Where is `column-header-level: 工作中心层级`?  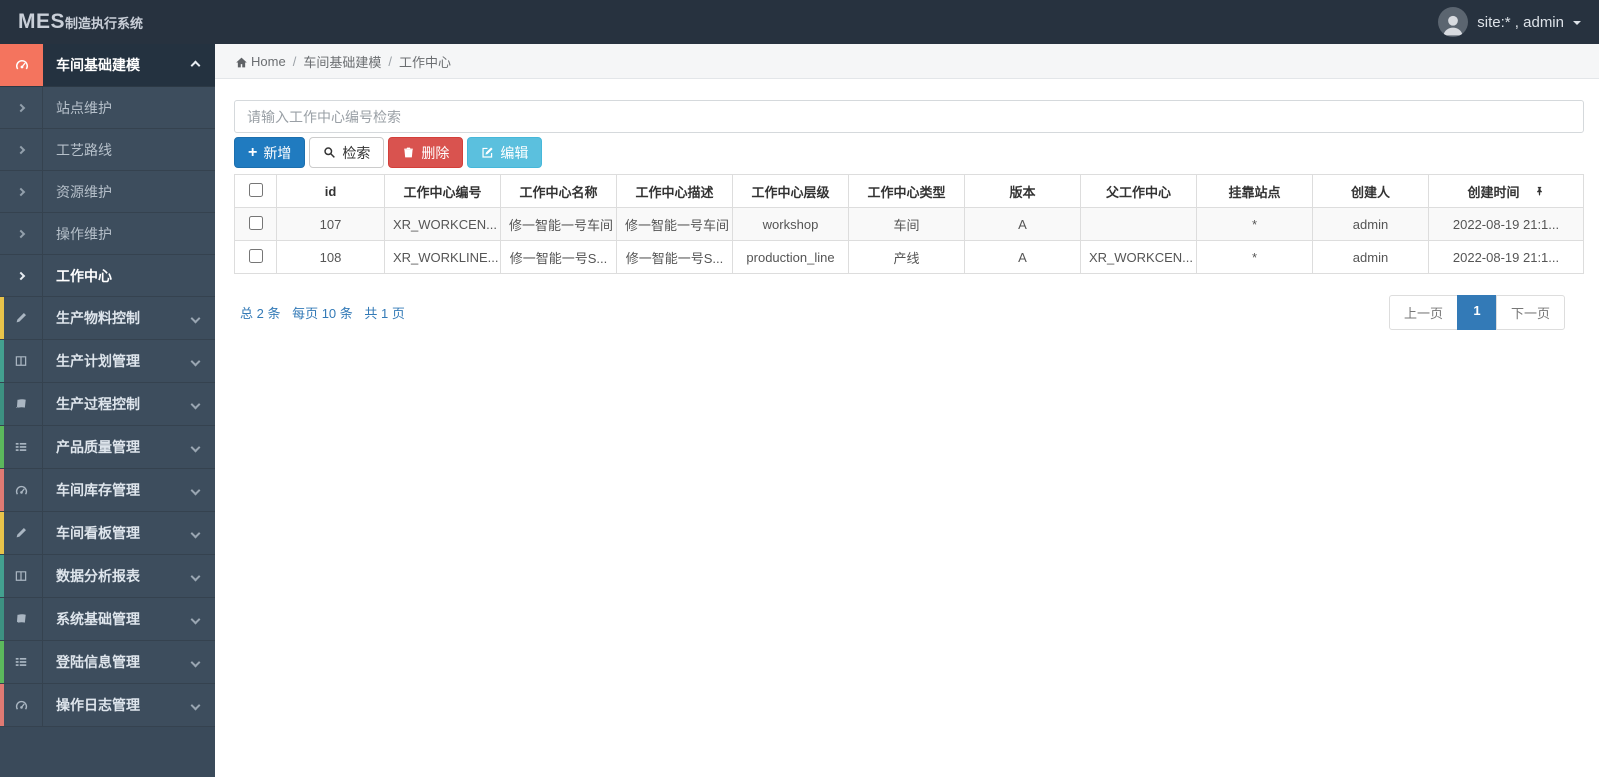
column-header-level: 工作中心层级 is located at coordinates (790, 191).